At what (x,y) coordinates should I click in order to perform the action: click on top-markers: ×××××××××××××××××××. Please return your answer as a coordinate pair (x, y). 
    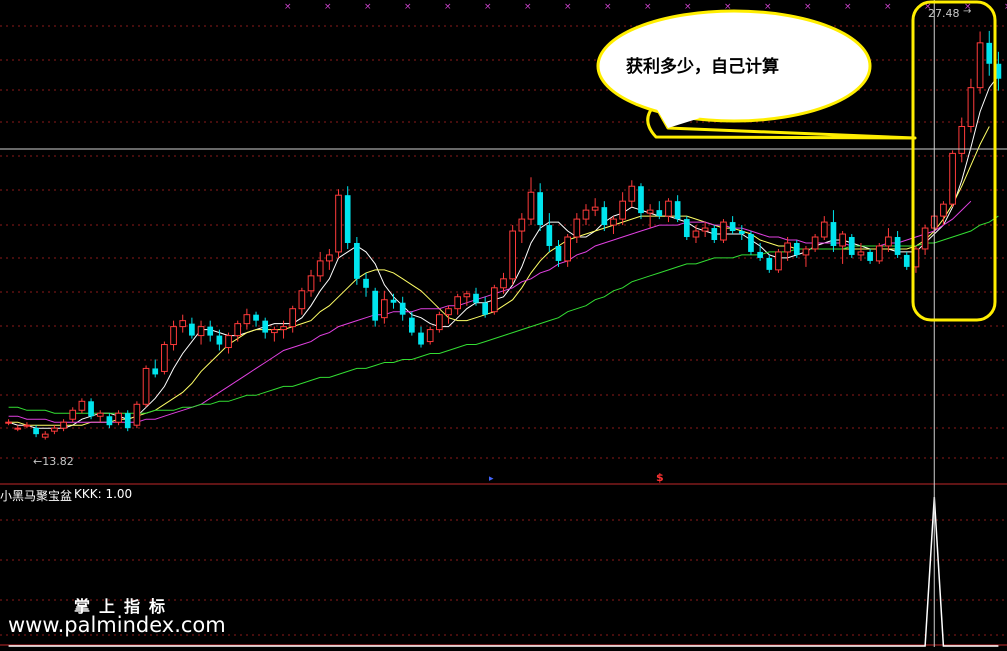
    Looking at the image, I should click on (645, 7).